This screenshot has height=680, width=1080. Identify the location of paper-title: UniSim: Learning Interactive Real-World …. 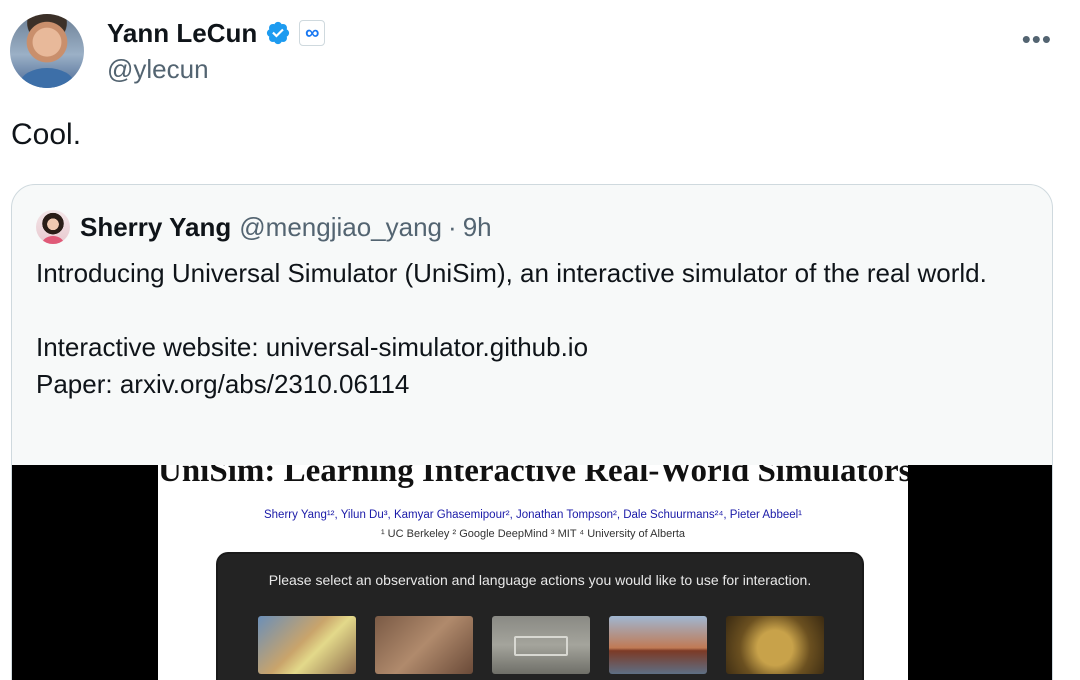
(533, 477).